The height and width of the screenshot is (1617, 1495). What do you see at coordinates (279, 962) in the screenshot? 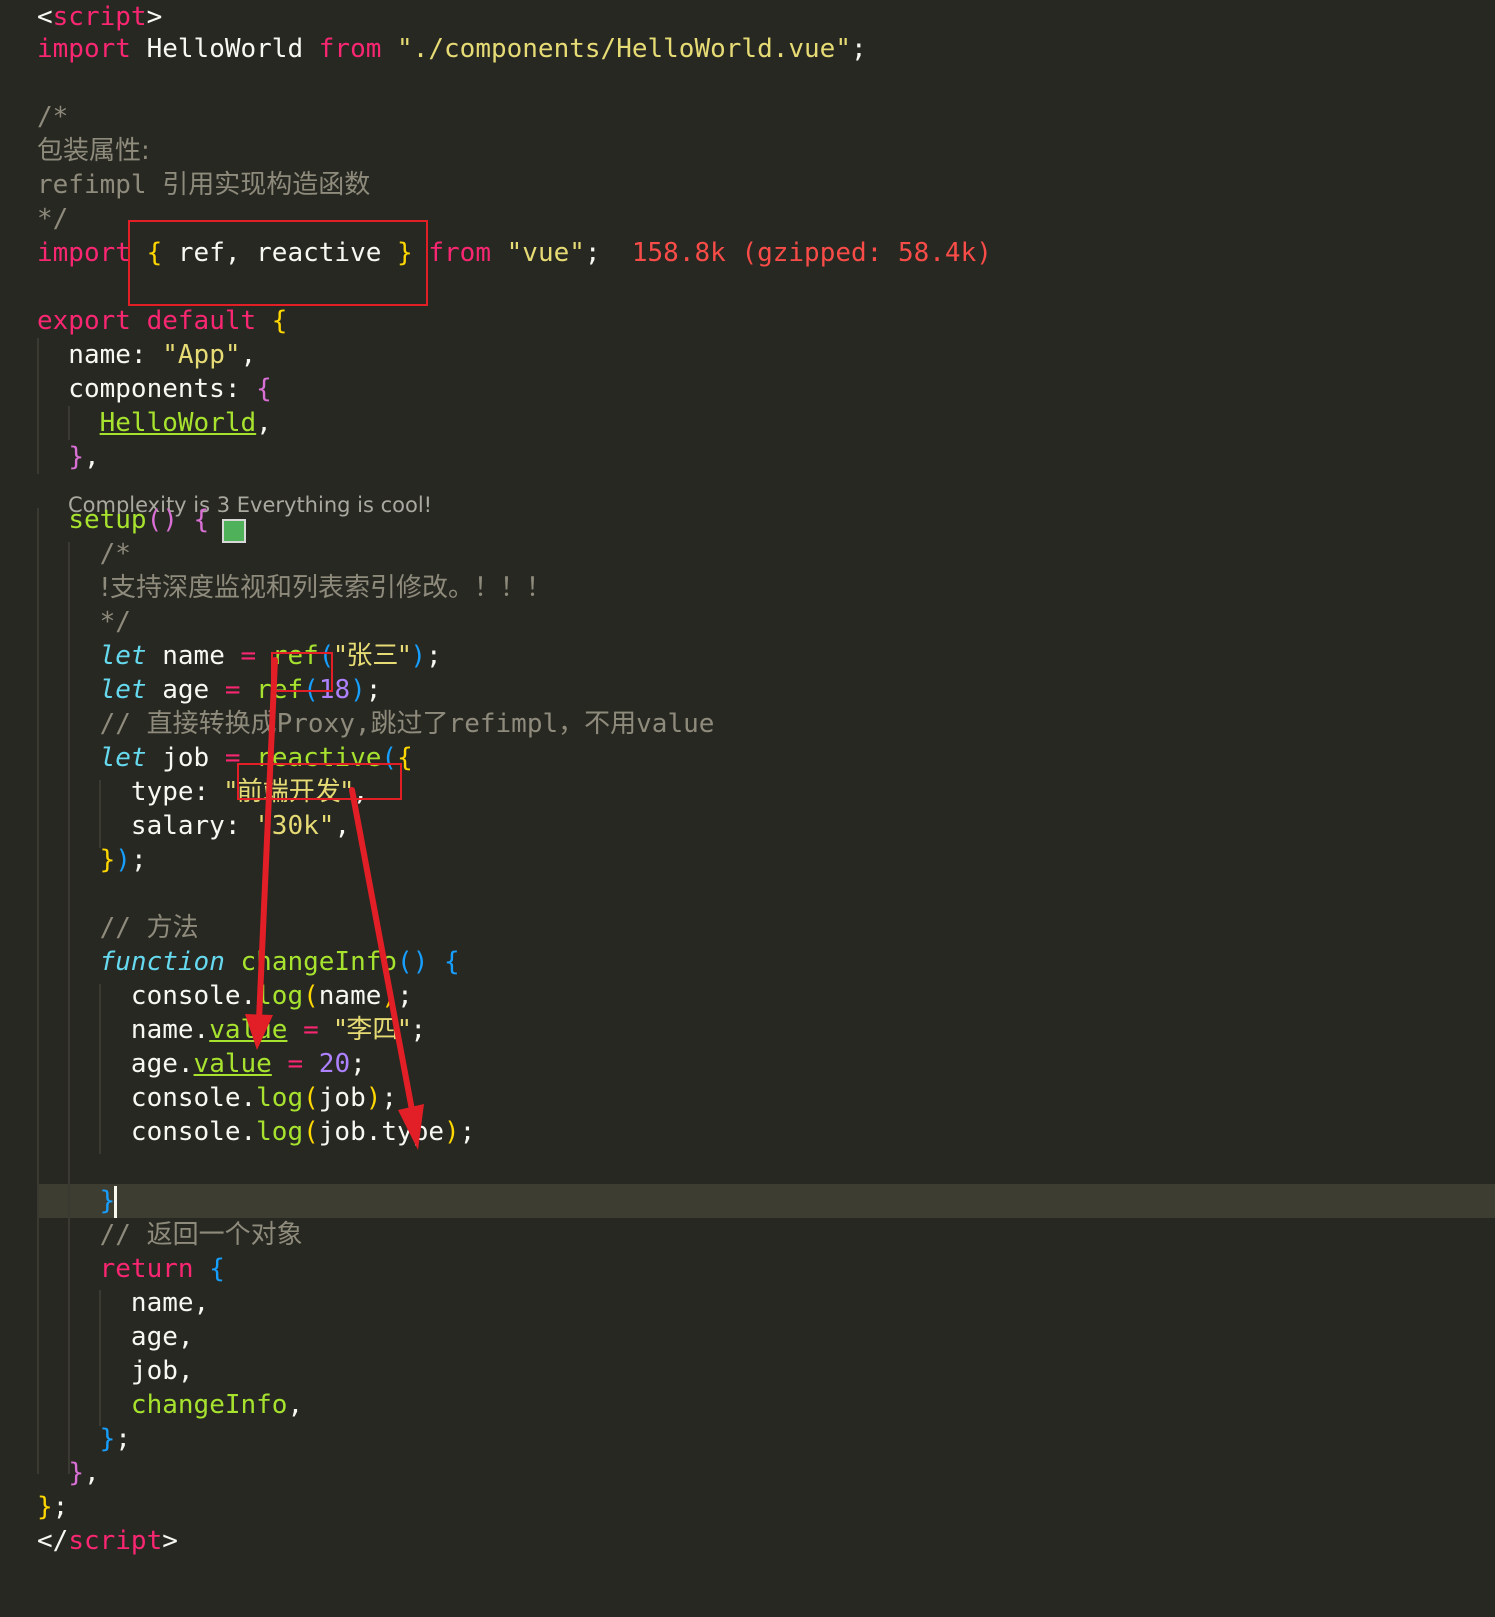
I see `code-line: function changeInfo() {` at bounding box center [279, 962].